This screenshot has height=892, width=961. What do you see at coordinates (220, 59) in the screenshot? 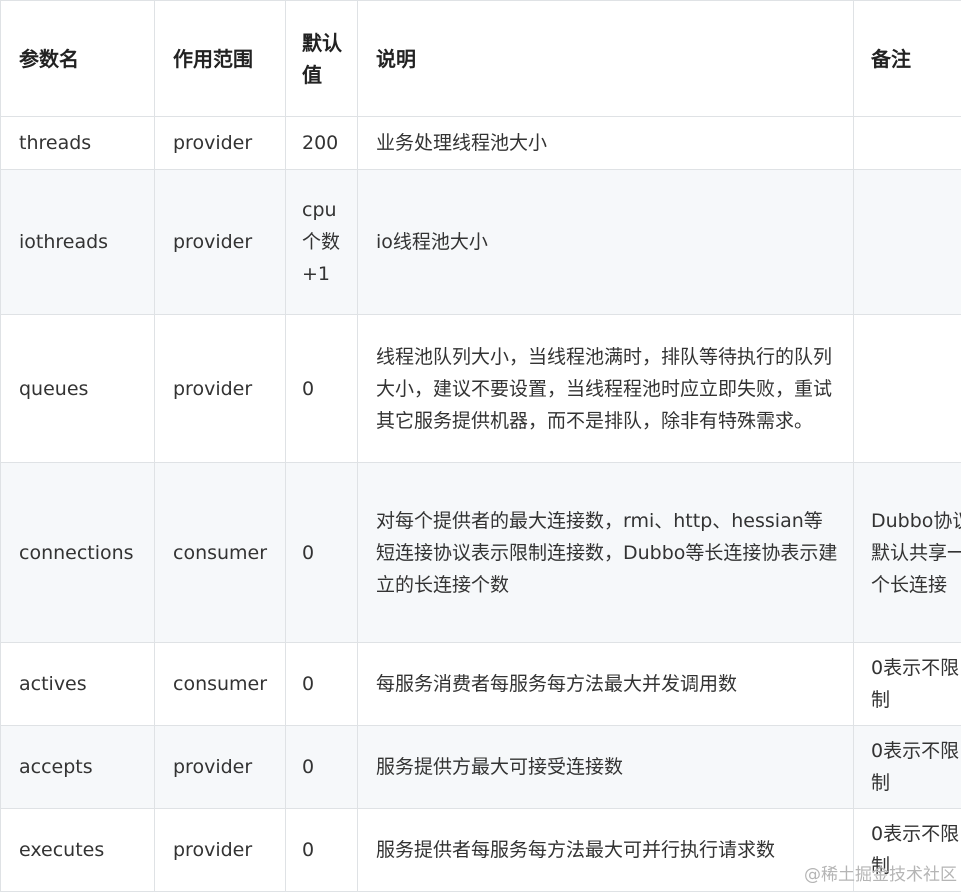
I see `header-scope: 作用范围` at bounding box center [220, 59].